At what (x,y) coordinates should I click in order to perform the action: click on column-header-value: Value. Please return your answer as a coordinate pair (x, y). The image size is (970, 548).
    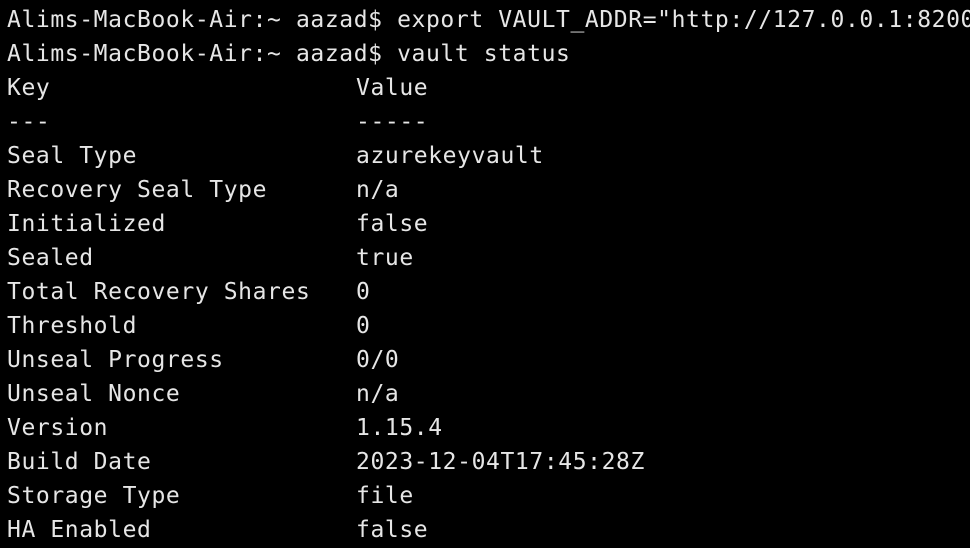
    Looking at the image, I should click on (392, 88).